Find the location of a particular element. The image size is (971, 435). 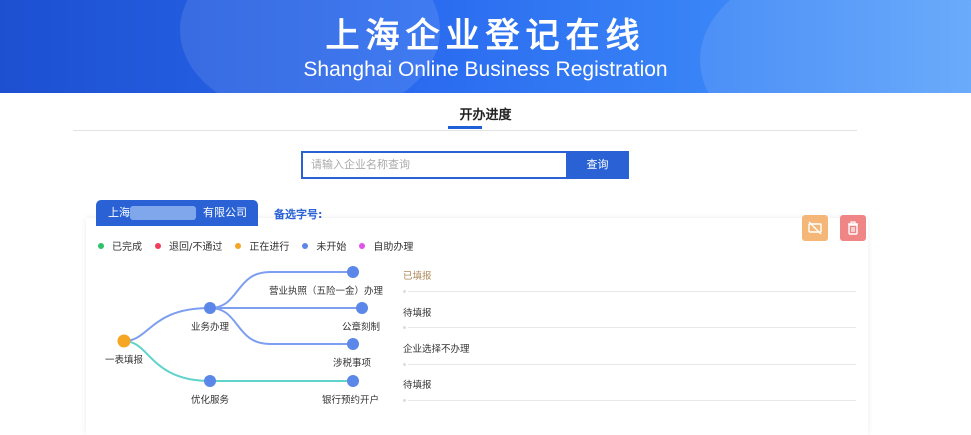

node-optimize is located at coordinates (210, 381).